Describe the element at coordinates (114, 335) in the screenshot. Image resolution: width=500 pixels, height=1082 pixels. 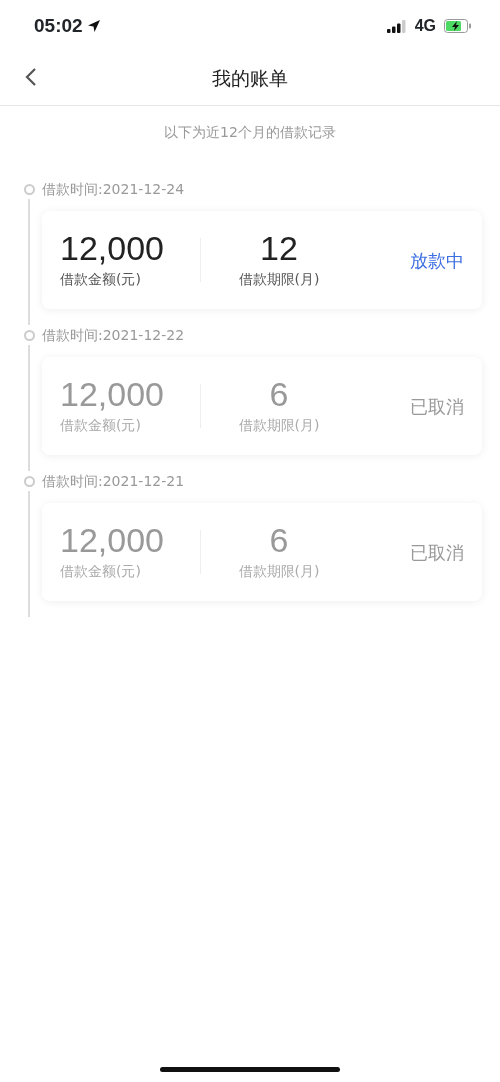
I see `loan-date: 借款时间:2021-12-22` at that location.